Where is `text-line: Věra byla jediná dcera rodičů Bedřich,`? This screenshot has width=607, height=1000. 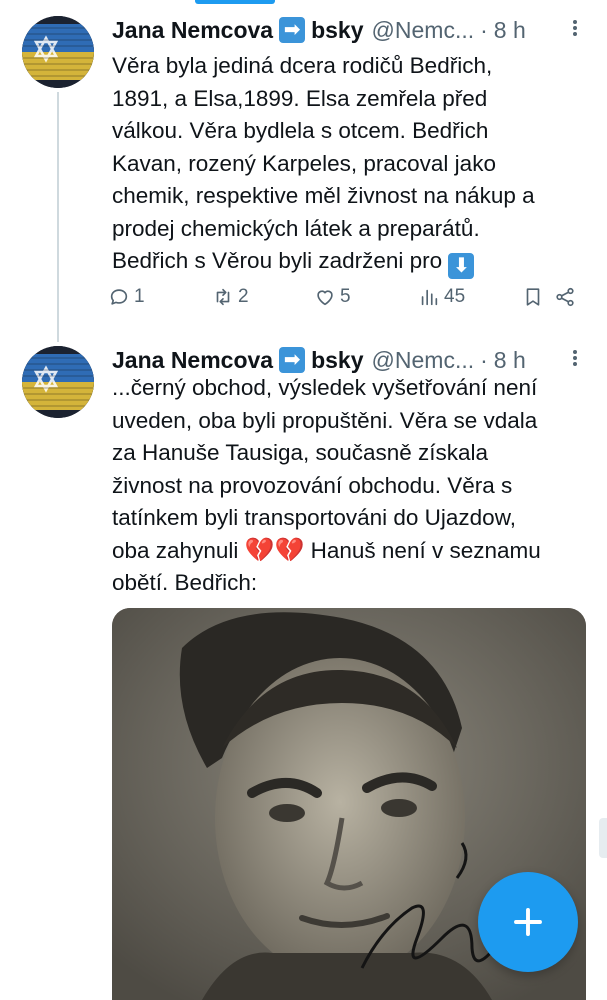
text-line: Věra byla jediná dcera rodičů Bedřich, is located at coordinates (302, 65).